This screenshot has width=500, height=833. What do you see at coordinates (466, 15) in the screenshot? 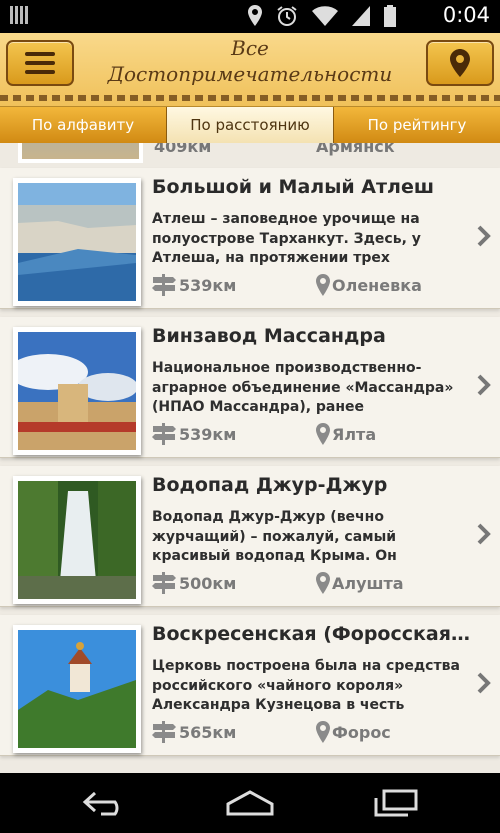
I see `clock: 0:04` at bounding box center [466, 15].